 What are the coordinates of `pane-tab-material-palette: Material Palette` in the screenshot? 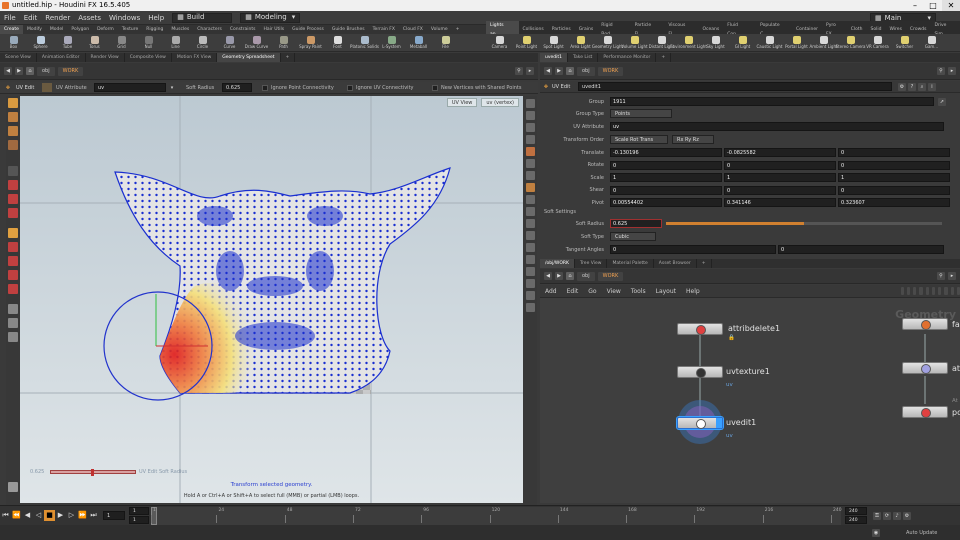 It's located at (630, 263).